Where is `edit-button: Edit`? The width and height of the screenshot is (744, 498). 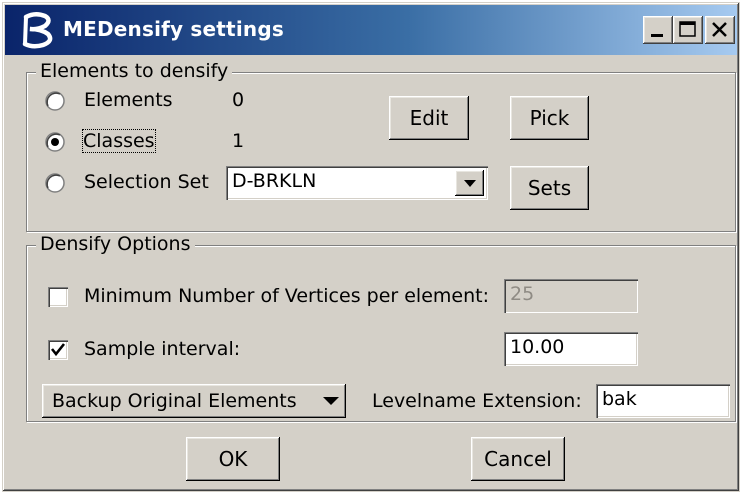
edit-button: Edit is located at coordinates (429, 118).